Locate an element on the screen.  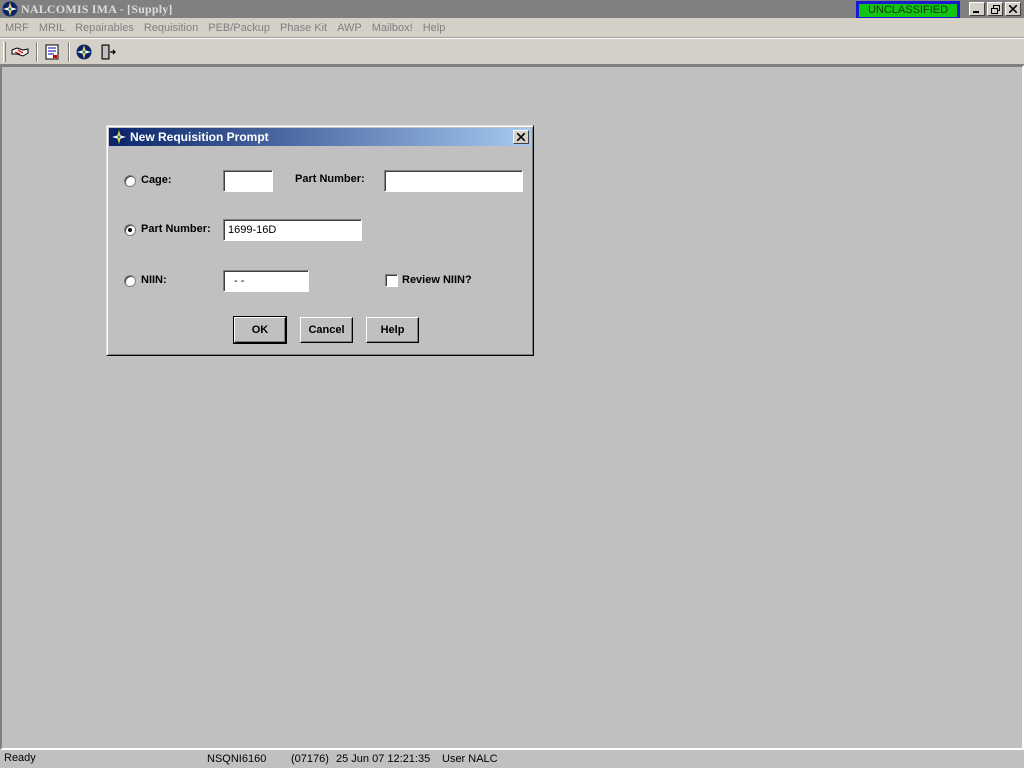
status-host: NSQNI6160 is located at coordinates (237, 759).